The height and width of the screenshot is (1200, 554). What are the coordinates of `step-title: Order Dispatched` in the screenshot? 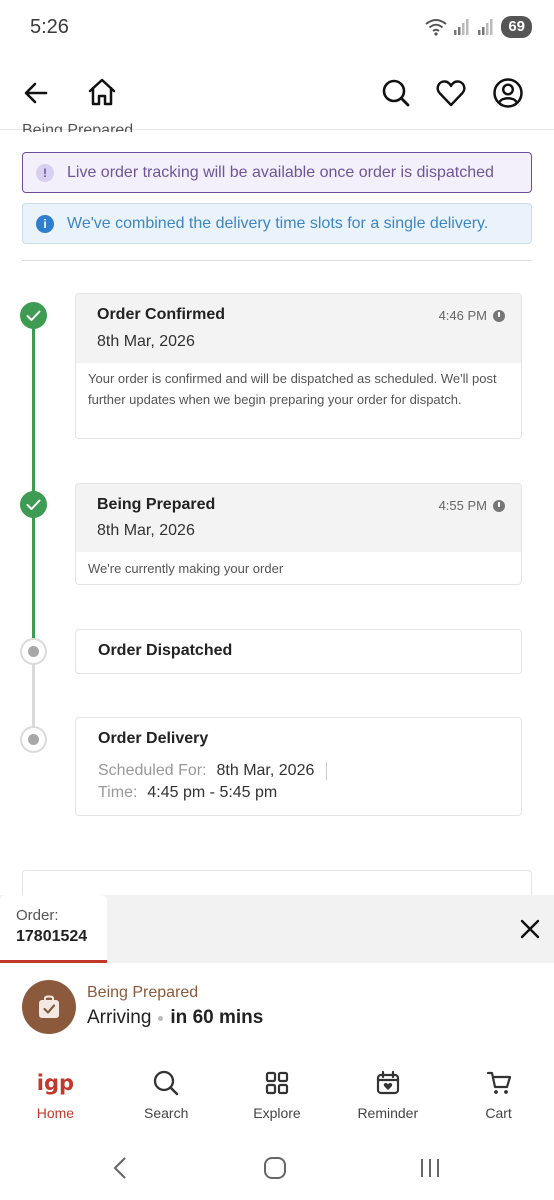 It's located at (165, 650).